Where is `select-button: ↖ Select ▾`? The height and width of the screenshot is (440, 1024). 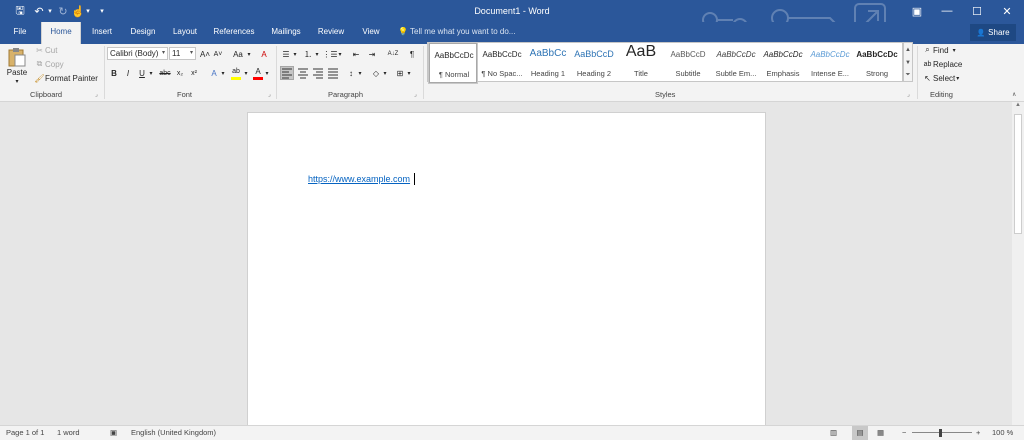 select-button: ↖ Select ▾ is located at coordinates (940, 78).